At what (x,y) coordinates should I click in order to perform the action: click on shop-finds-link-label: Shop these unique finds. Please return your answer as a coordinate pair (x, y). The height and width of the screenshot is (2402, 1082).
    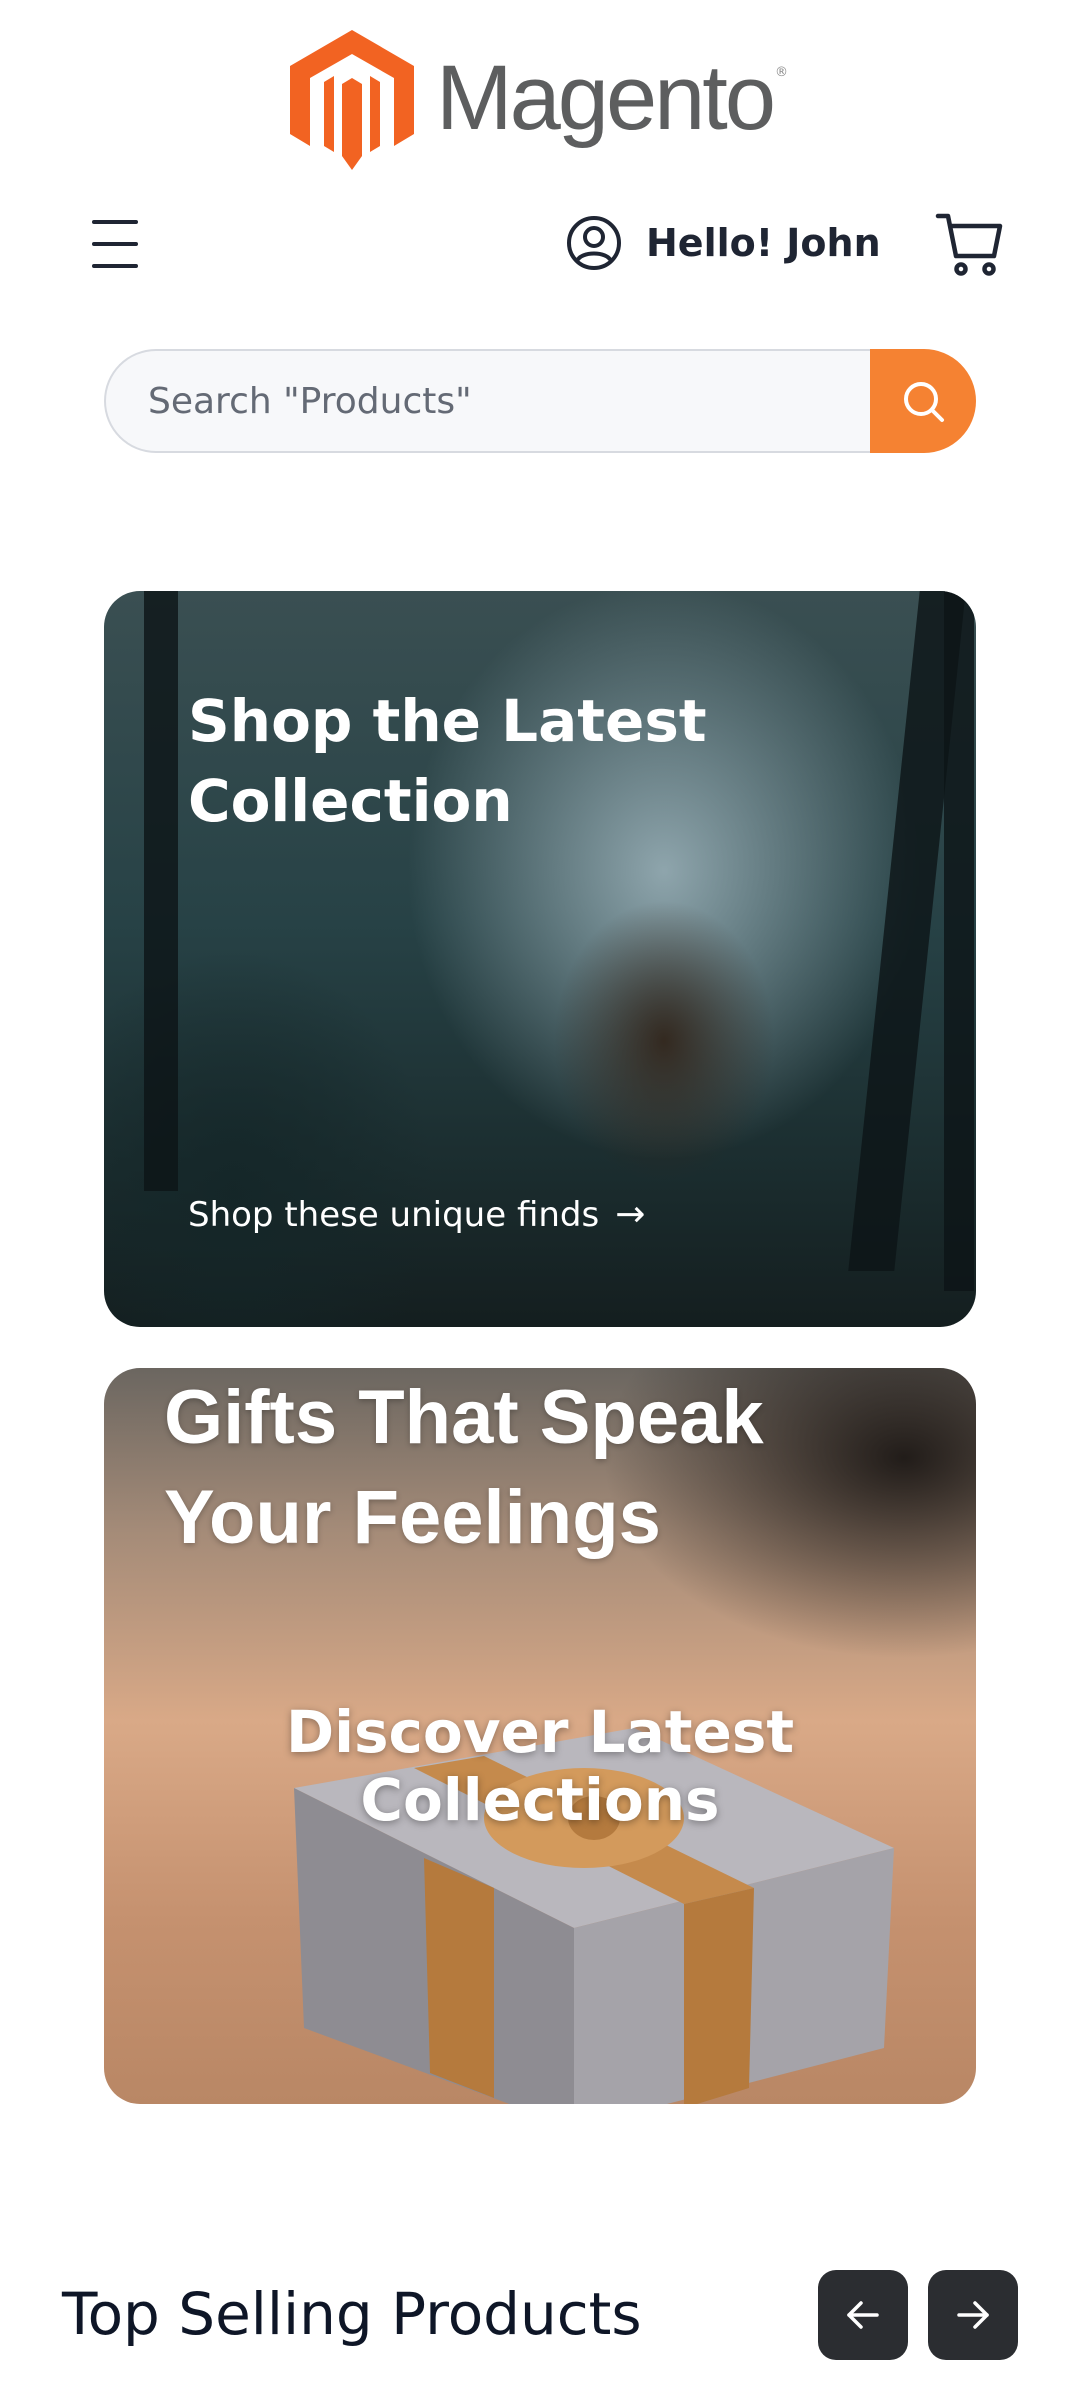
    Looking at the image, I should click on (394, 1214).